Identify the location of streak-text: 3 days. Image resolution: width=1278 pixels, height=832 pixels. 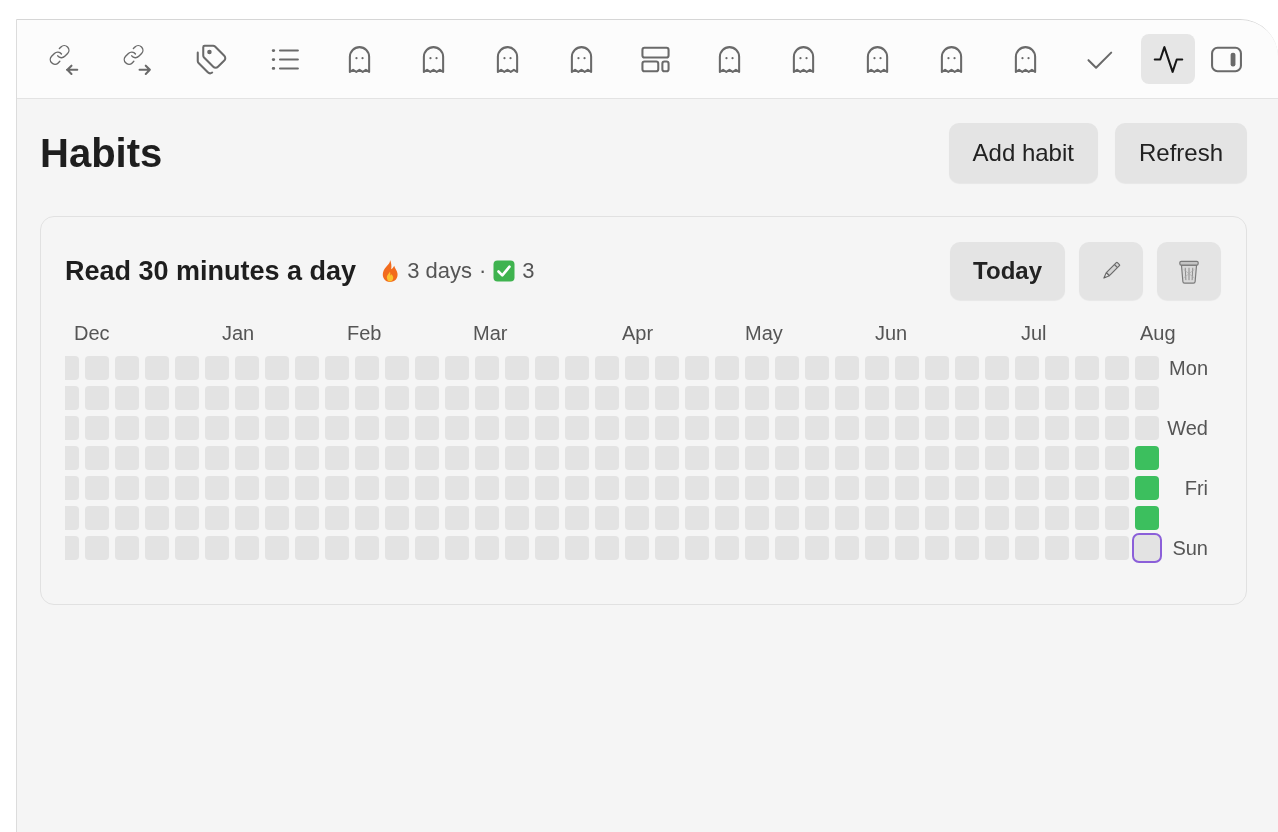
(439, 271).